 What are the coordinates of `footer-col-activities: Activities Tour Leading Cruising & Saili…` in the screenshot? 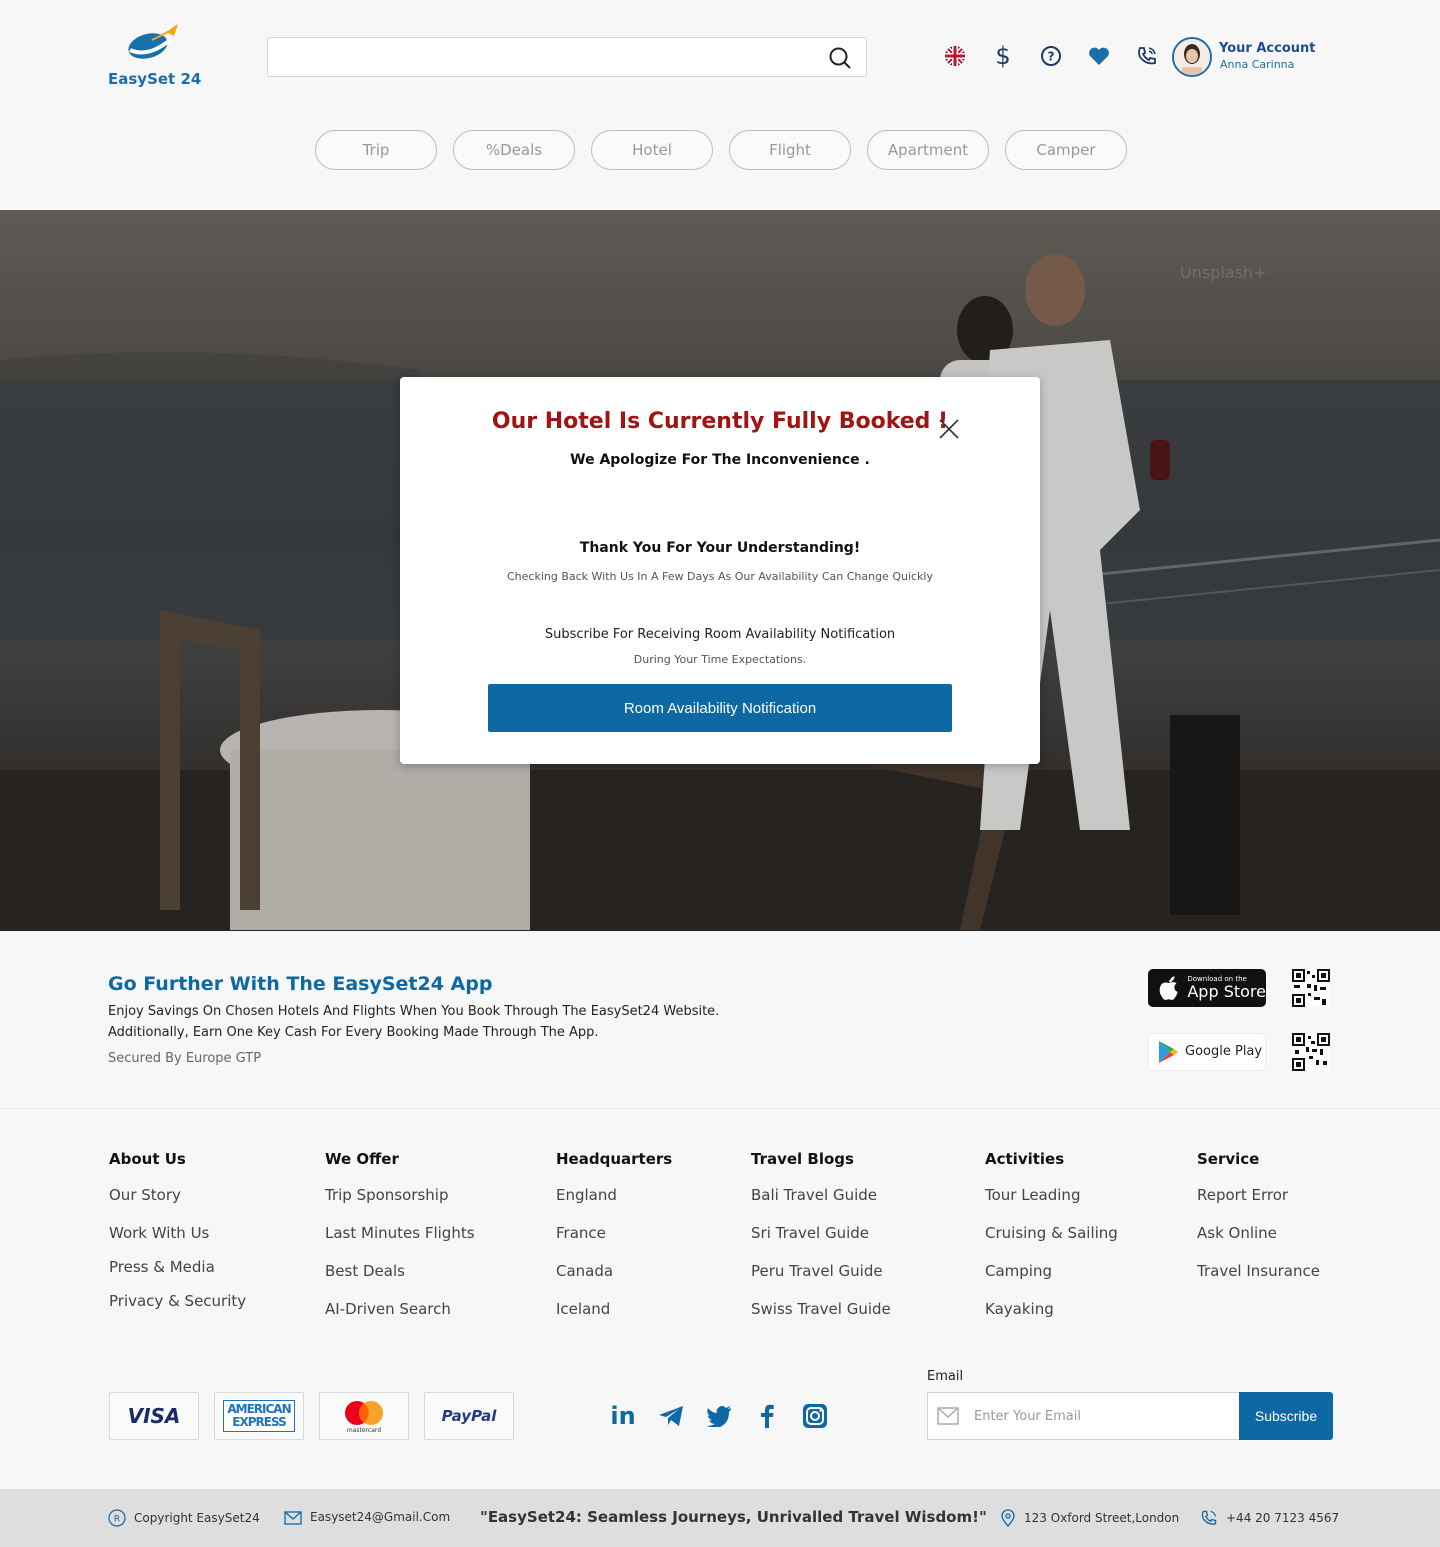 It's located at (1051, 1244).